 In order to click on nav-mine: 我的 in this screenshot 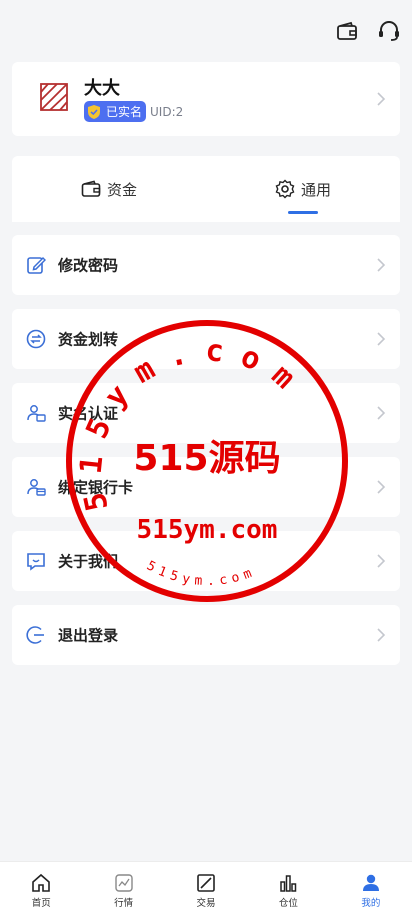, I will do `click(371, 888)`.